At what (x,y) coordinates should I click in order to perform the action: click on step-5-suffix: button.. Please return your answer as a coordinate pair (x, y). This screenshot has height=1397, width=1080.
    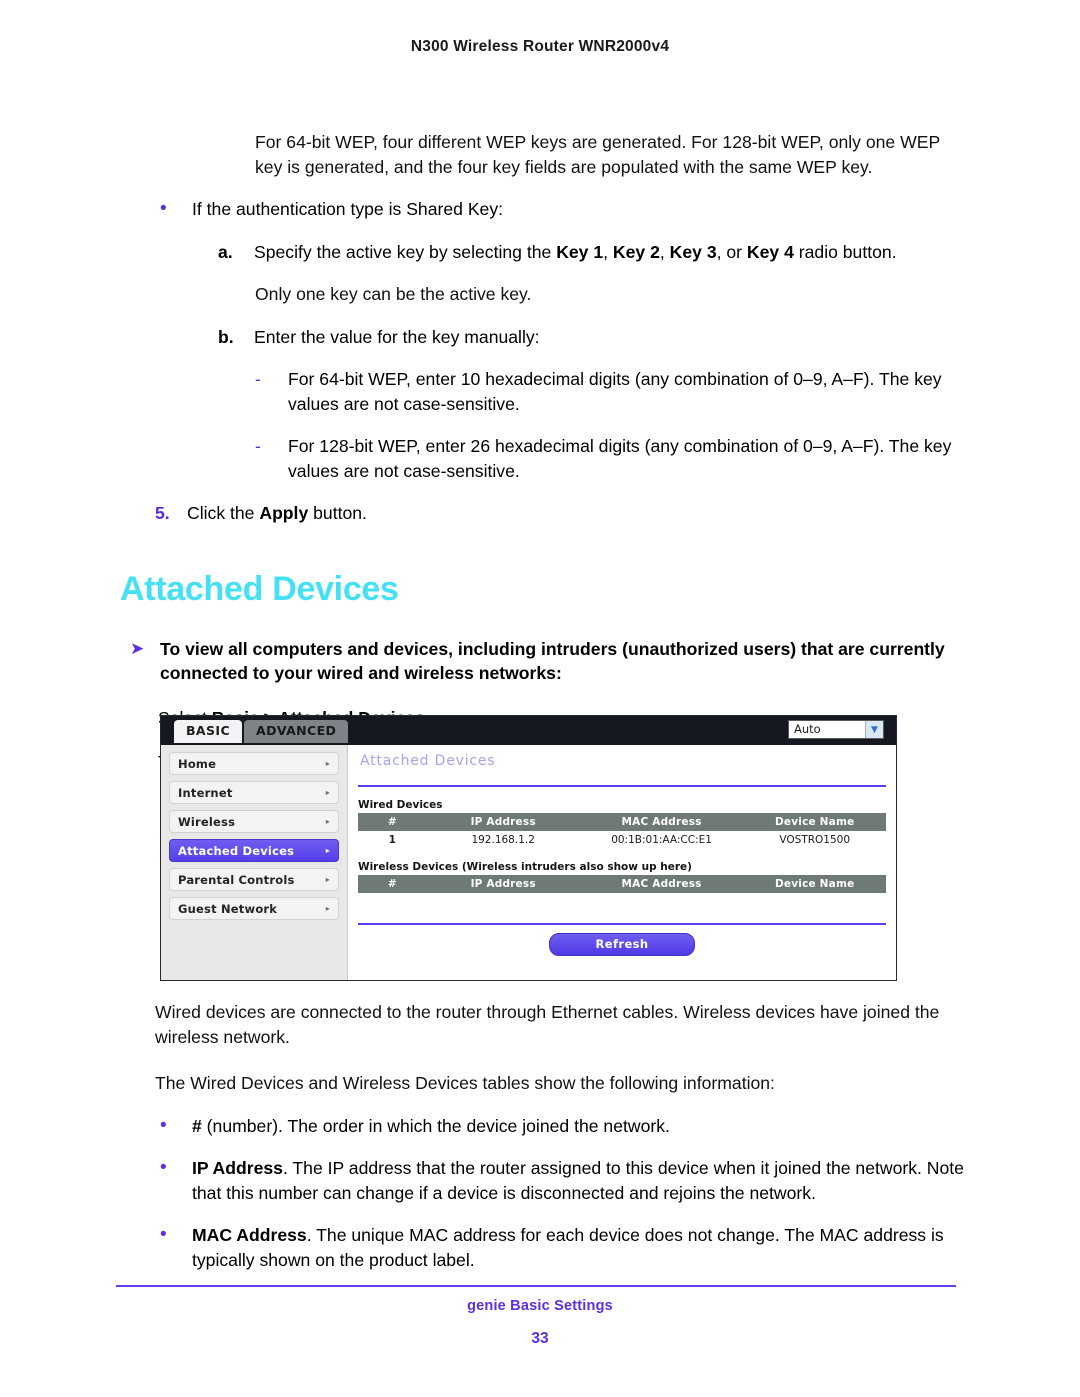
    Looking at the image, I should click on (337, 513).